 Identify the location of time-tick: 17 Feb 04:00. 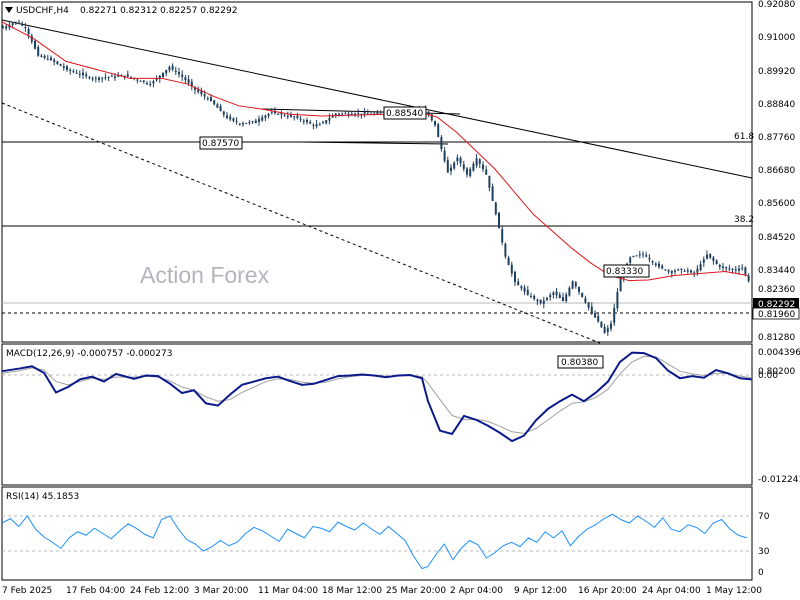
(95, 591).